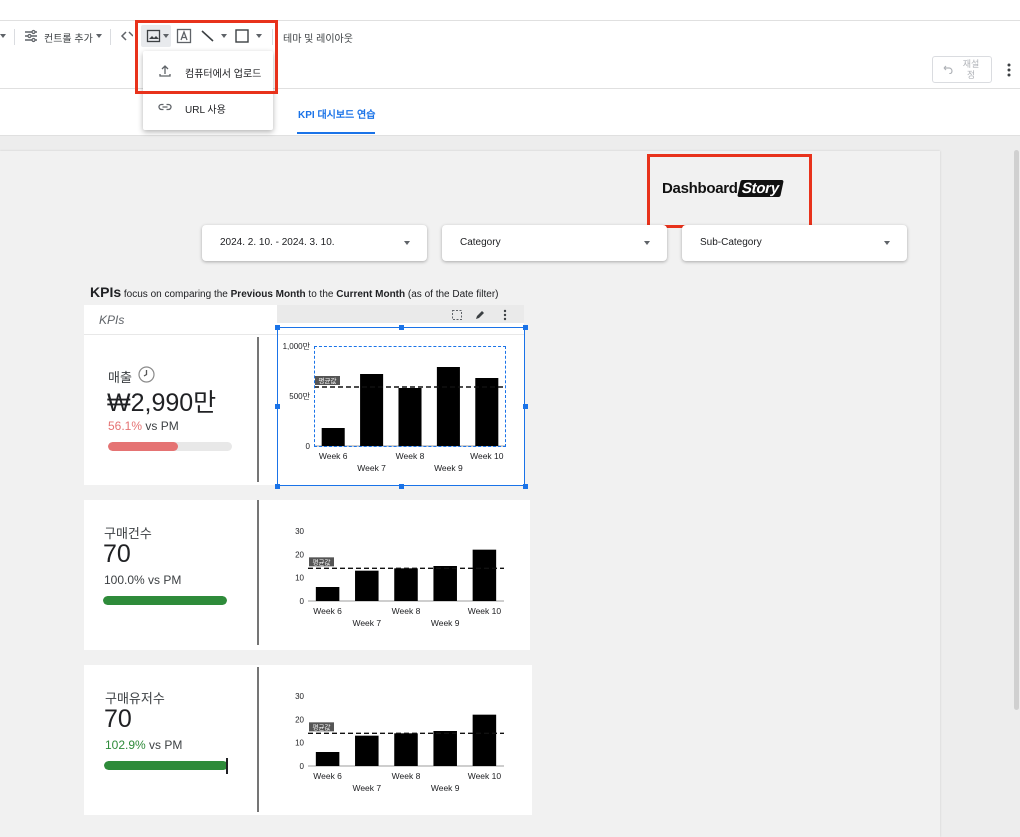  I want to click on use-url-item: URL 사용, so click(208, 107).